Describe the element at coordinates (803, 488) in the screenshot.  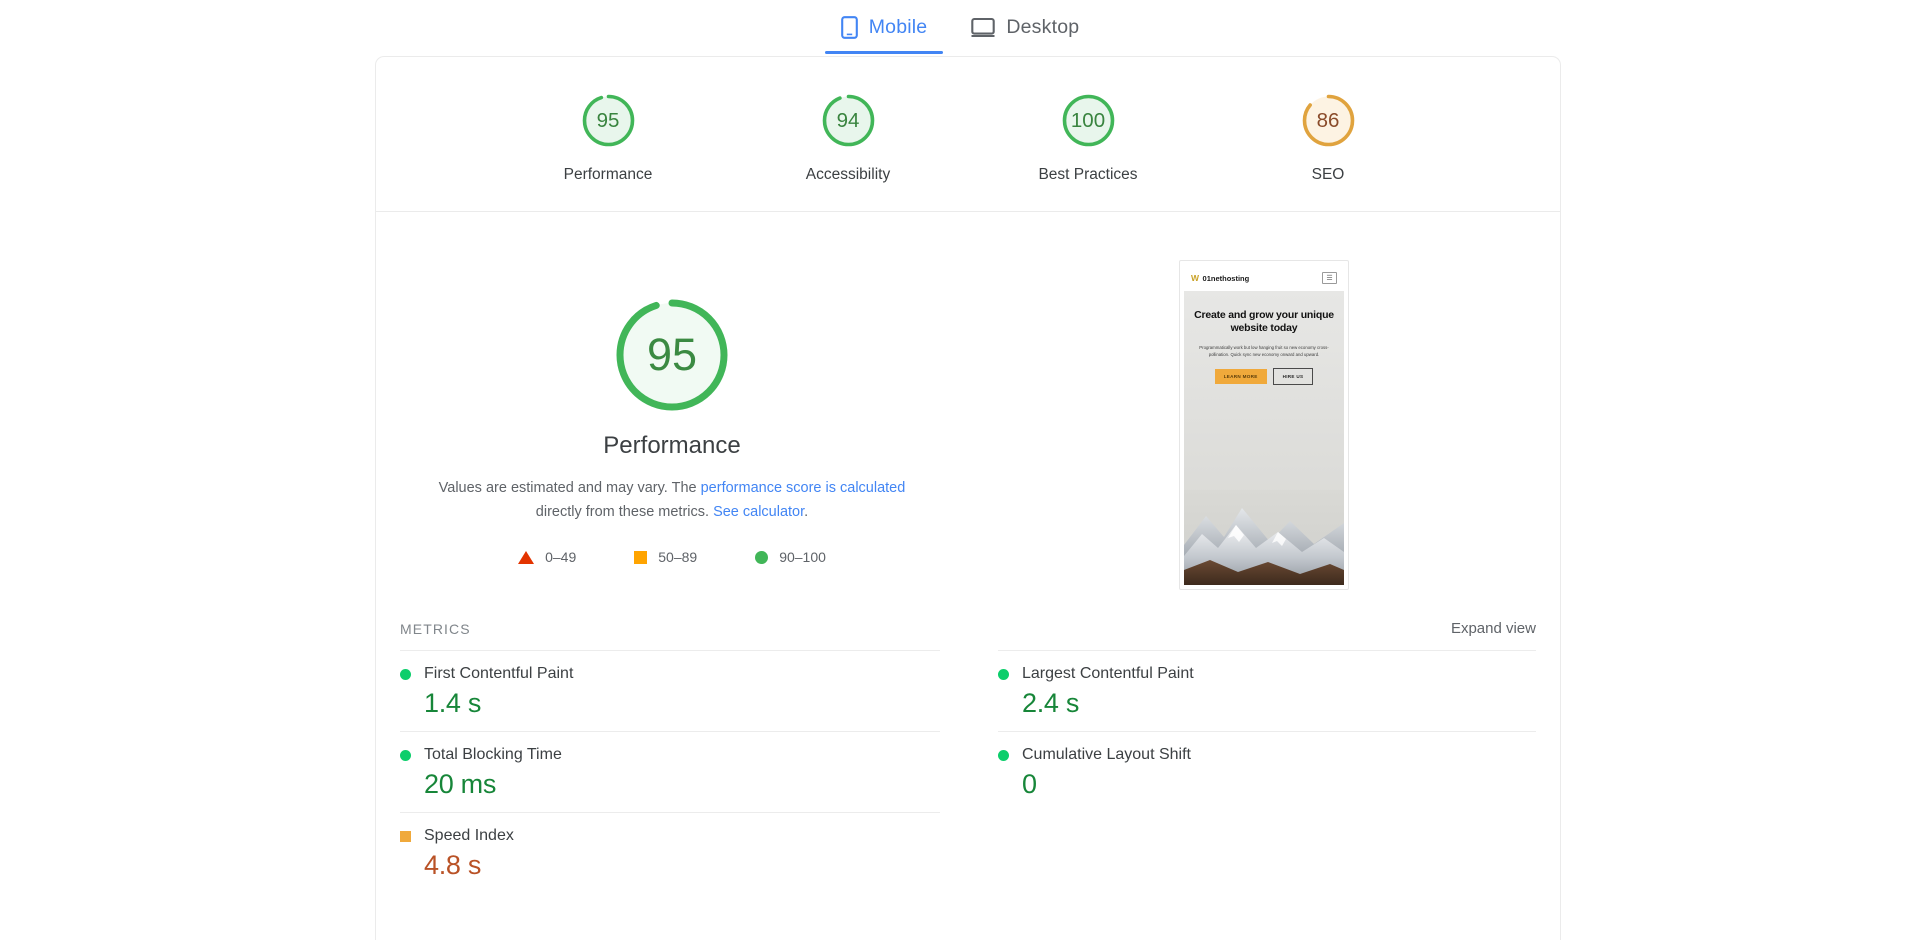
I see `performance-score-calculated-link: performance score is calculated` at that location.